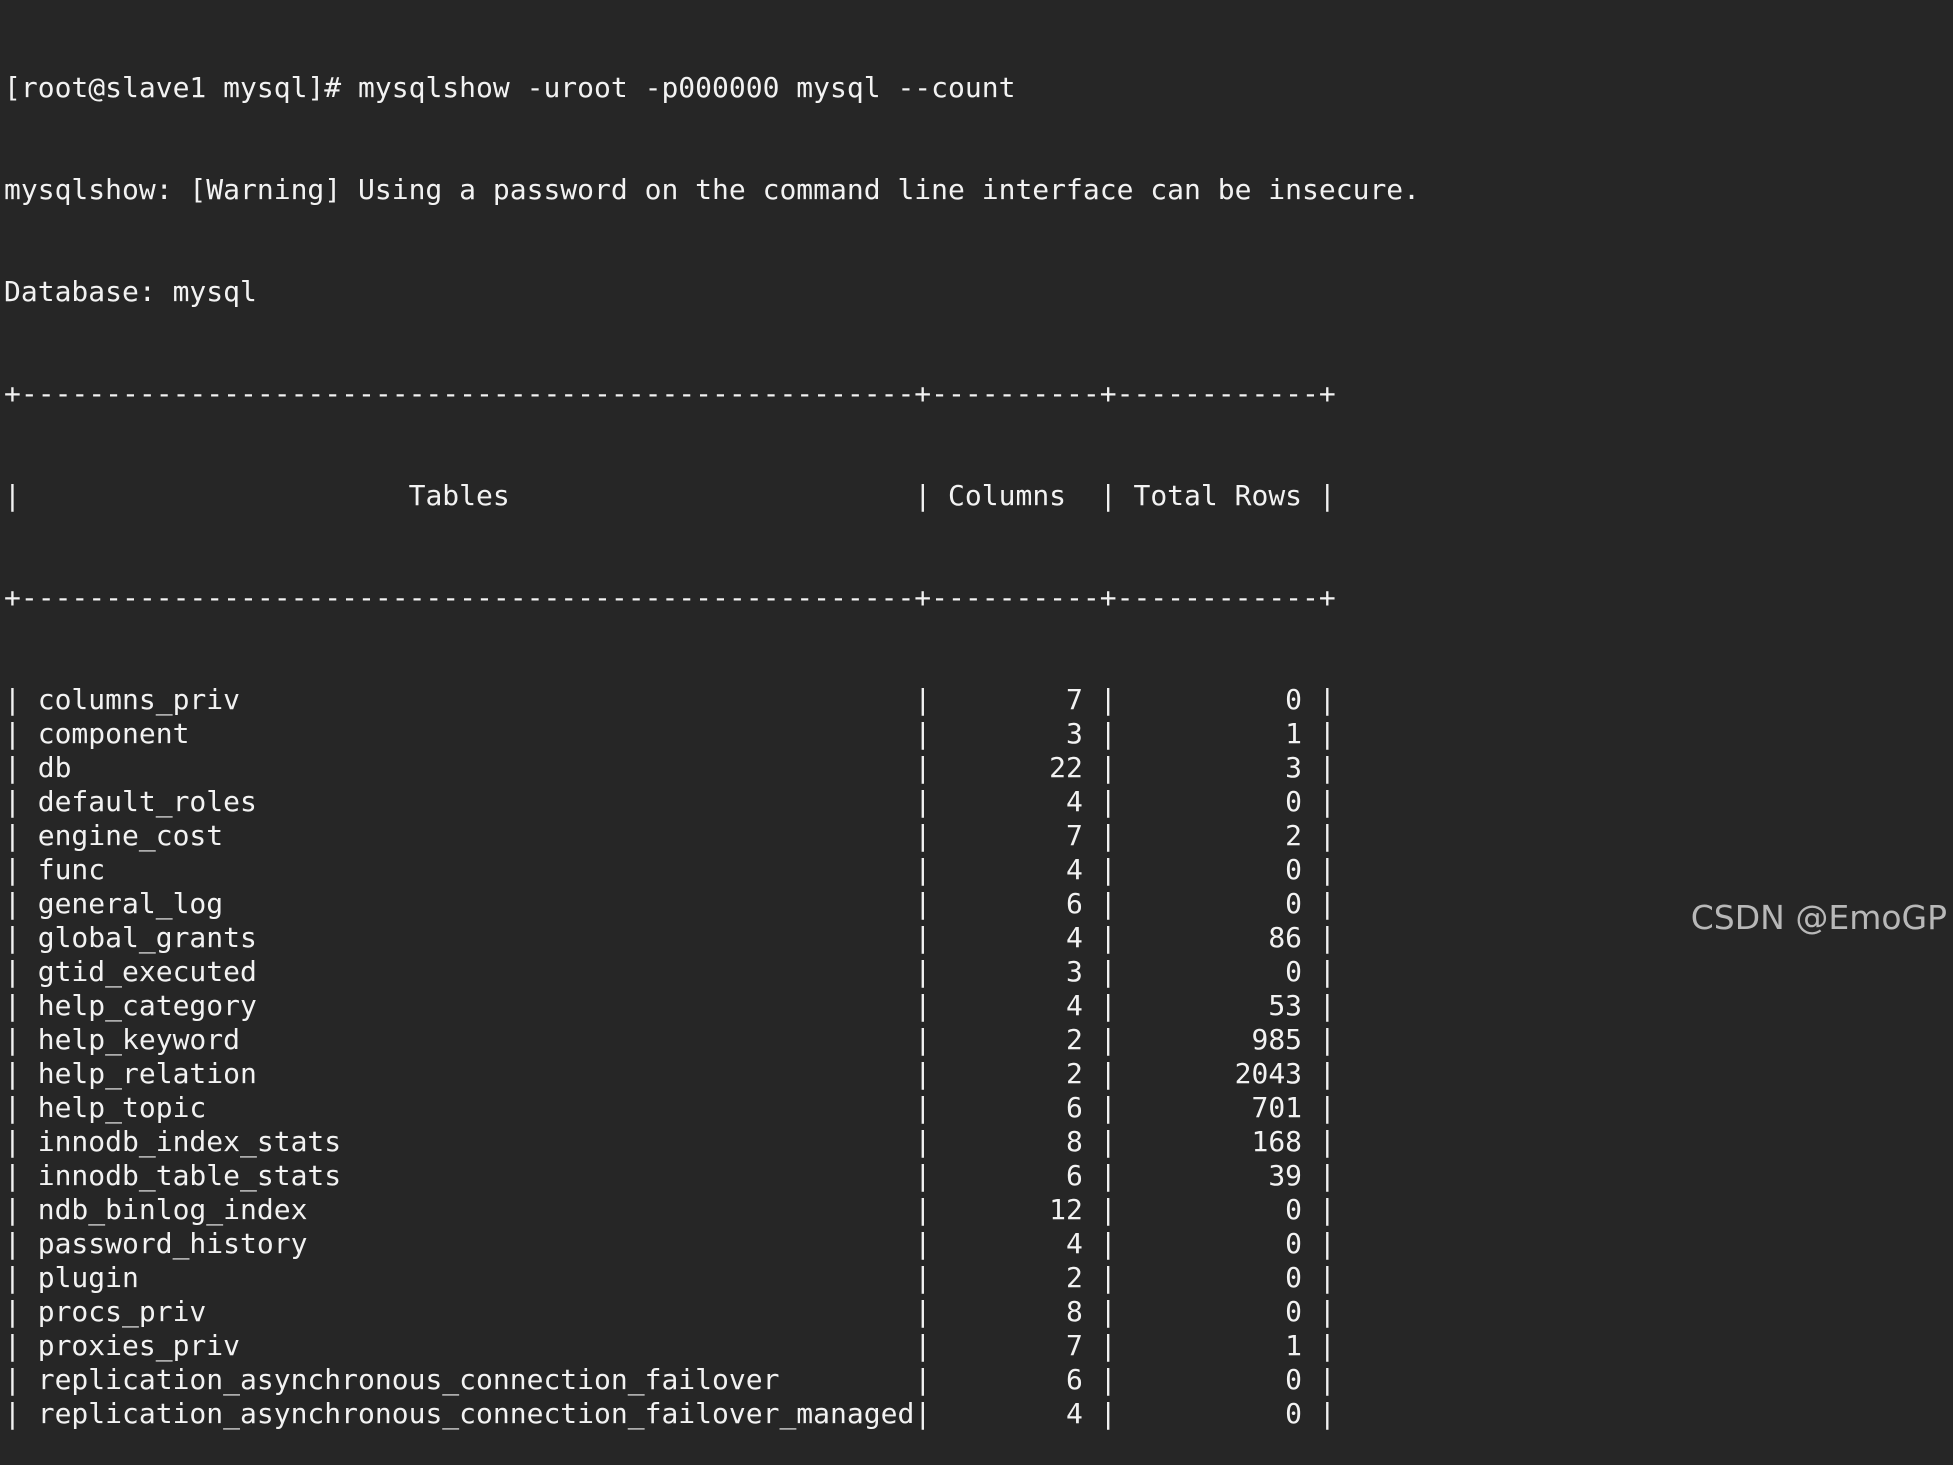 This screenshot has width=1953, height=1465. What do you see at coordinates (467, 1107) in the screenshot?
I see `table-name-cell: help_topic` at bounding box center [467, 1107].